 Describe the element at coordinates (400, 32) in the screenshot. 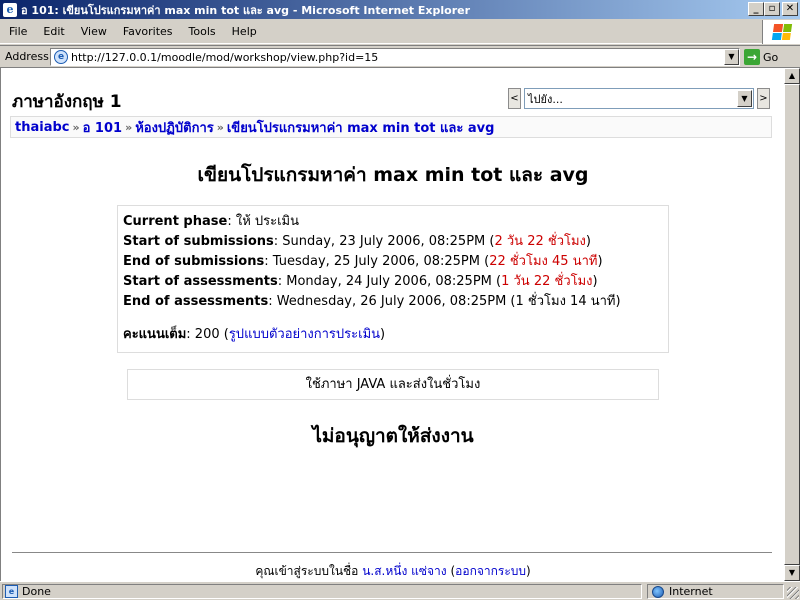

I see `menu-bar: File Edit View Favorites Tools Help` at that location.